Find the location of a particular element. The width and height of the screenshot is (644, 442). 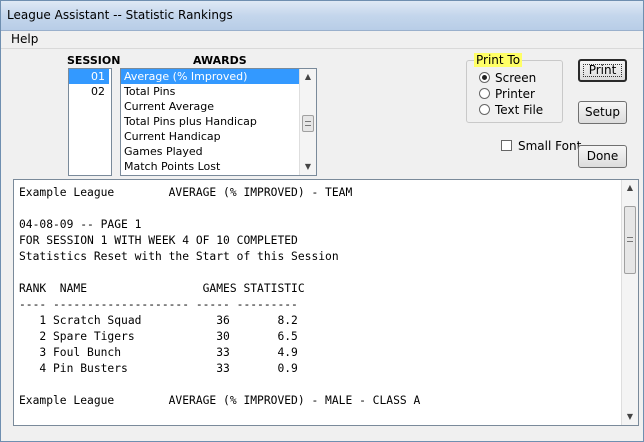

award-item: Current Handicap is located at coordinates (211, 136).